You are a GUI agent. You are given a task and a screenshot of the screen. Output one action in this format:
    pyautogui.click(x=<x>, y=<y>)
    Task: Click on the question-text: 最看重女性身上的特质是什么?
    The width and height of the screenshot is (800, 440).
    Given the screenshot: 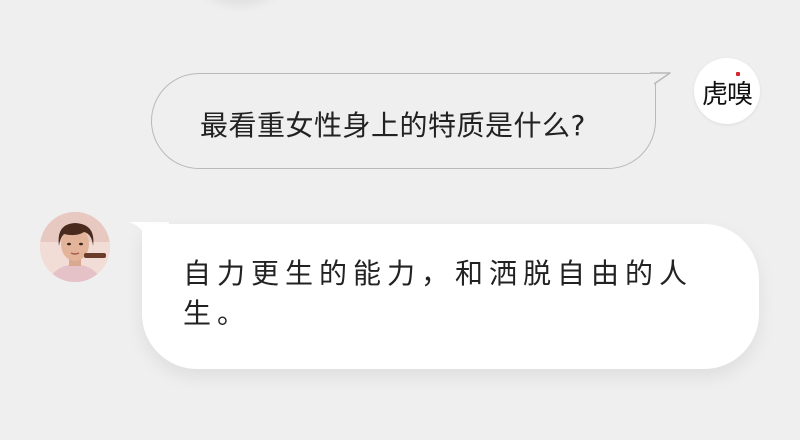 What is the action you would take?
    pyautogui.click(x=393, y=125)
    